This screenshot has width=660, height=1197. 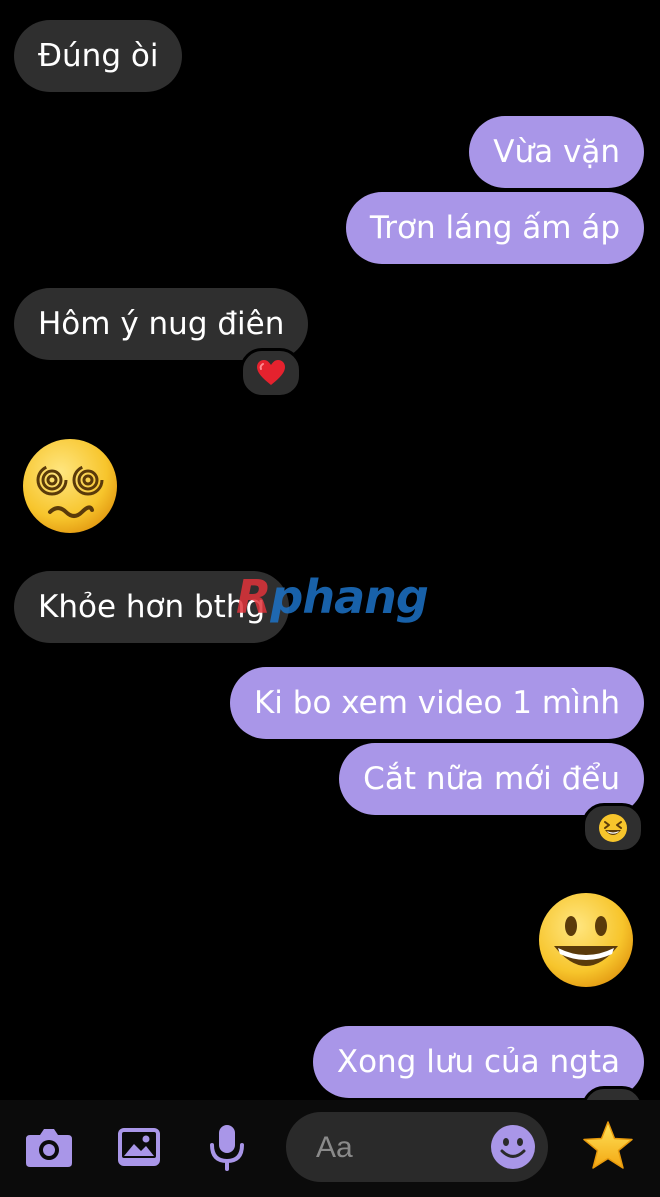 I want to click on microphone-button, so click(x=227, y=1147).